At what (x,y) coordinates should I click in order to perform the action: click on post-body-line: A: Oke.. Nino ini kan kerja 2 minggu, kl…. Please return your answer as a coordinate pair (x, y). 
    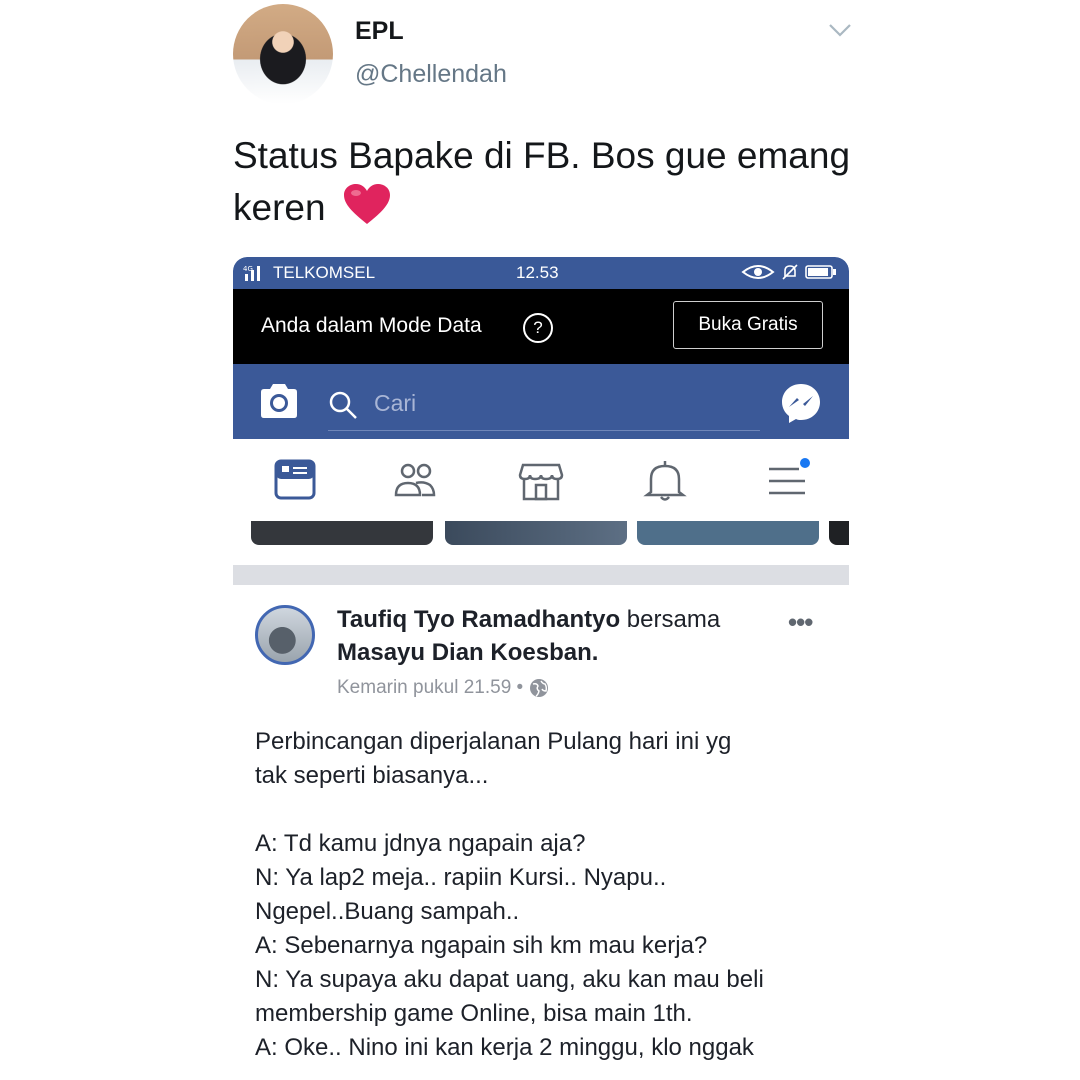
    Looking at the image, I should click on (504, 1047).